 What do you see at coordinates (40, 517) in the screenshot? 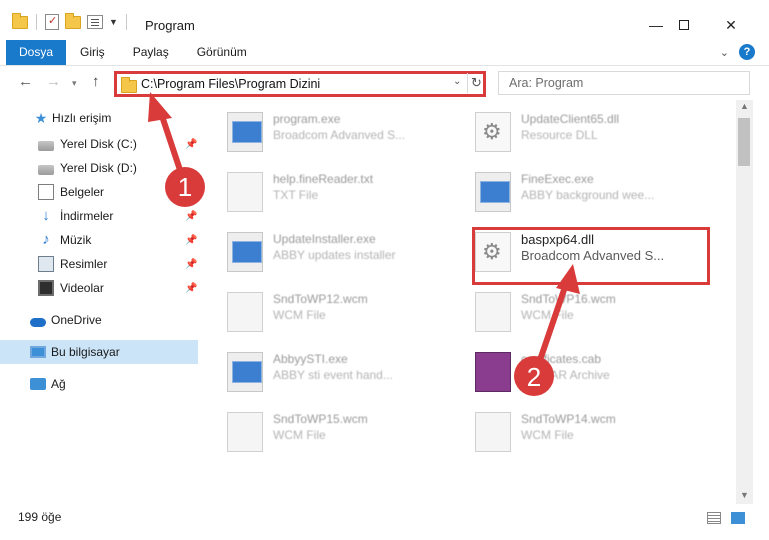
I see `item-count: 199 öğe` at bounding box center [40, 517].